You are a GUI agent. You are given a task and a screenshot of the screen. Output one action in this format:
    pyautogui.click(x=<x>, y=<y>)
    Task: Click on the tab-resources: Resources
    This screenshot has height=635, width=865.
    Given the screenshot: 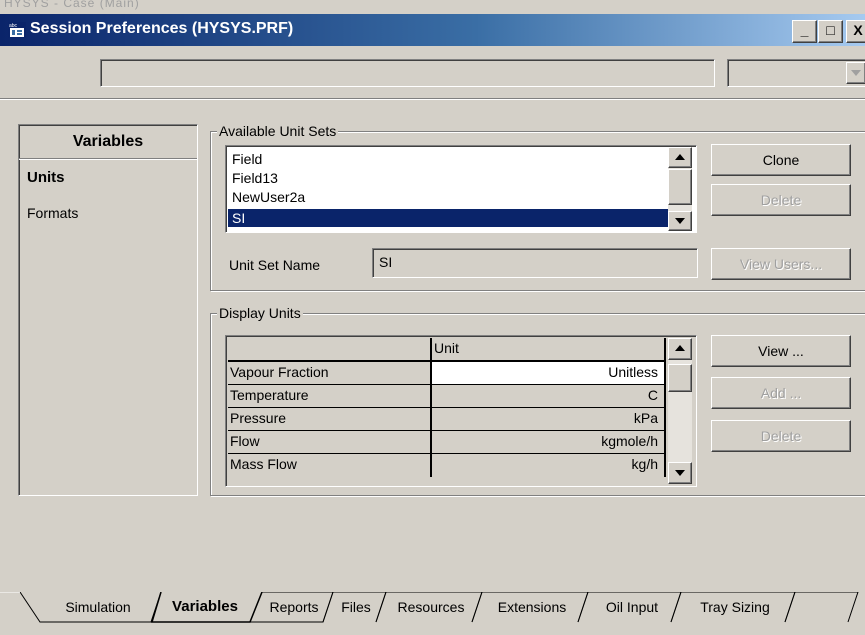 What is the action you would take?
    pyautogui.click(x=431, y=607)
    